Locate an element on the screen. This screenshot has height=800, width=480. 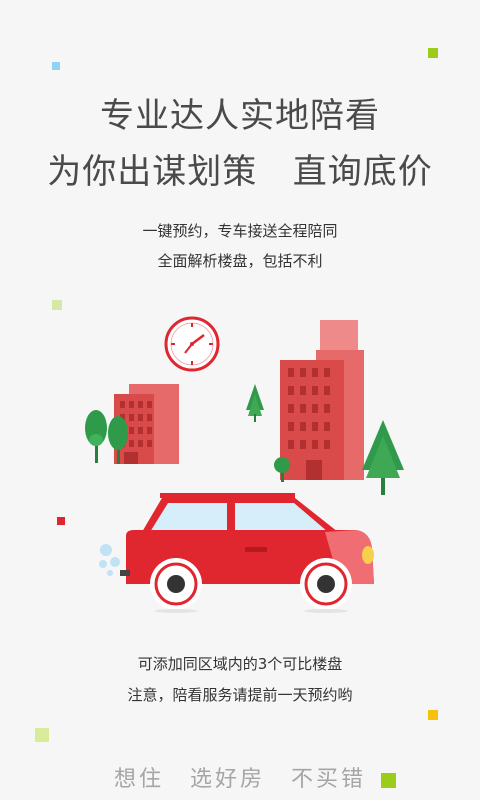
decor-square-lightgreen is located at coordinates (57, 305).